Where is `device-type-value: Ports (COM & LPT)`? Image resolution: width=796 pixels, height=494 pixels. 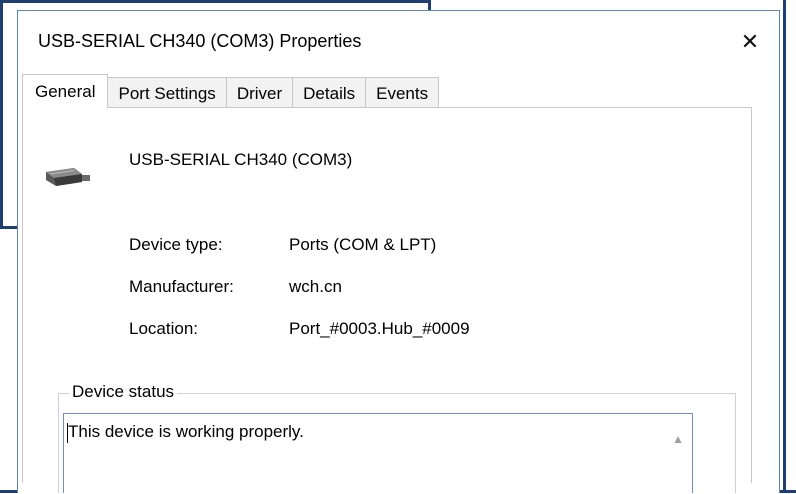
device-type-value: Ports (COM & LPT) is located at coordinates (363, 244).